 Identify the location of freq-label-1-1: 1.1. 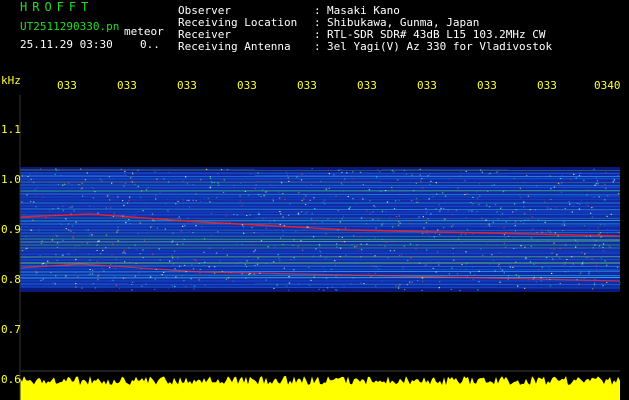
(11, 129).